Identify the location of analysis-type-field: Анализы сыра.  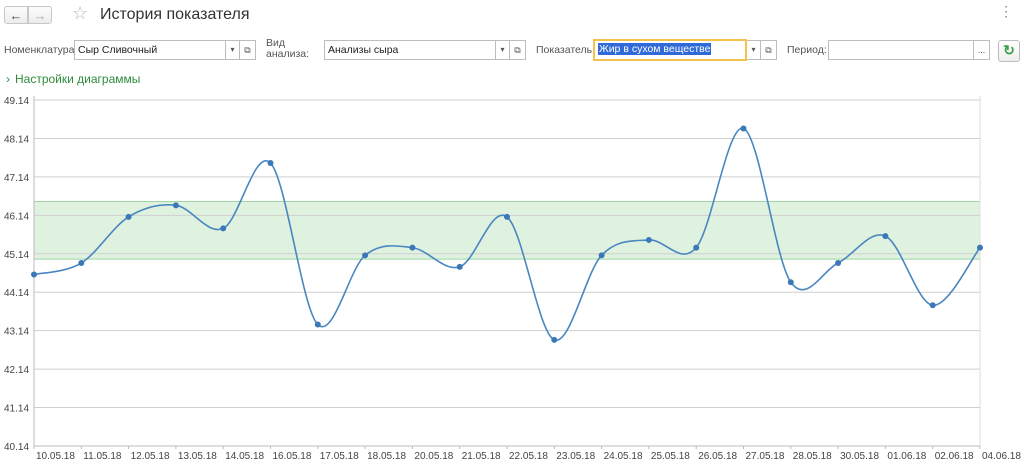
(410, 50).